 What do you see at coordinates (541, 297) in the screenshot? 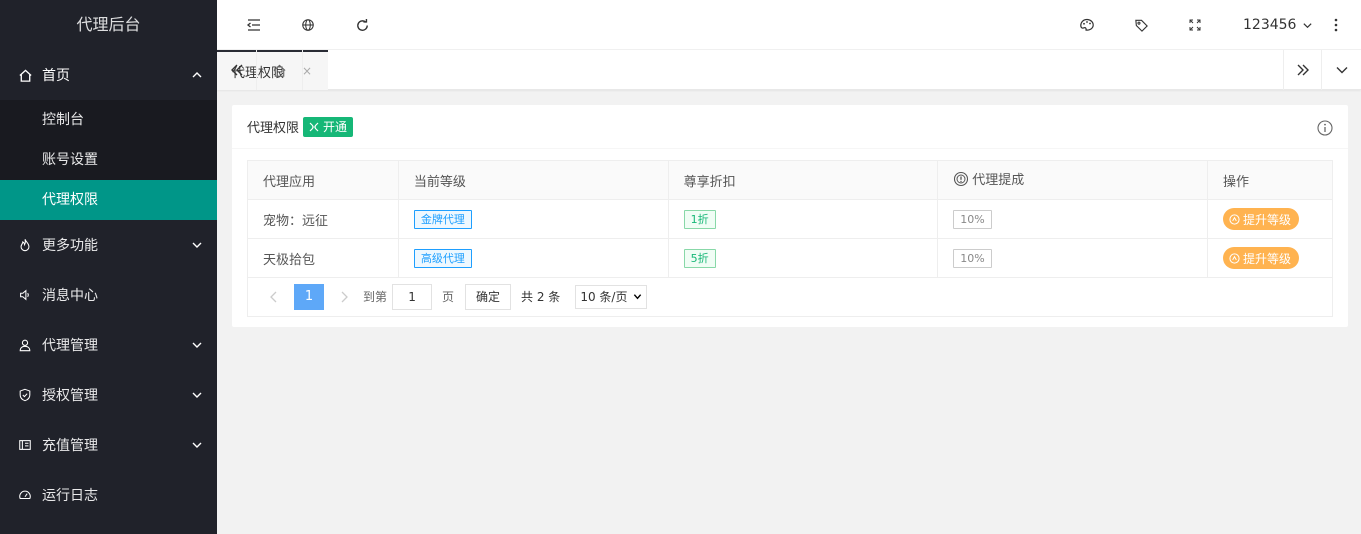
I see `total-count: 共 2 条` at bounding box center [541, 297].